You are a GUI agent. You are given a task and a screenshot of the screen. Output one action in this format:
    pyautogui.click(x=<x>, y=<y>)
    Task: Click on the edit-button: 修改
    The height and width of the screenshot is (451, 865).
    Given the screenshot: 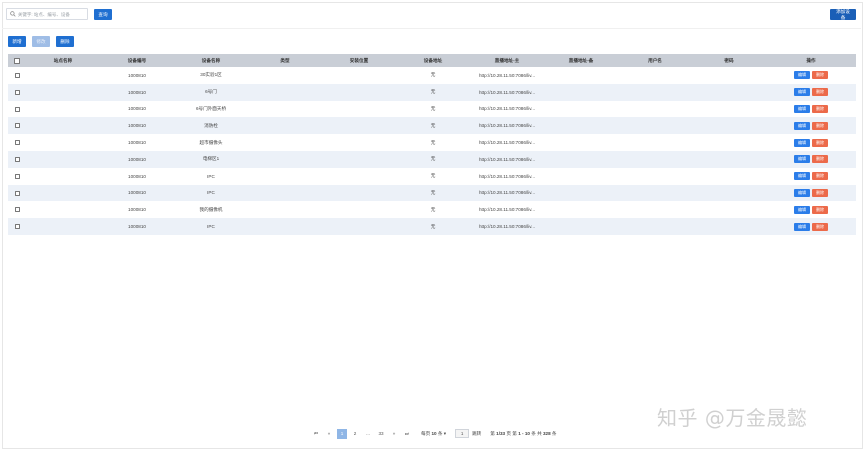 What is the action you would take?
    pyautogui.click(x=41, y=41)
    